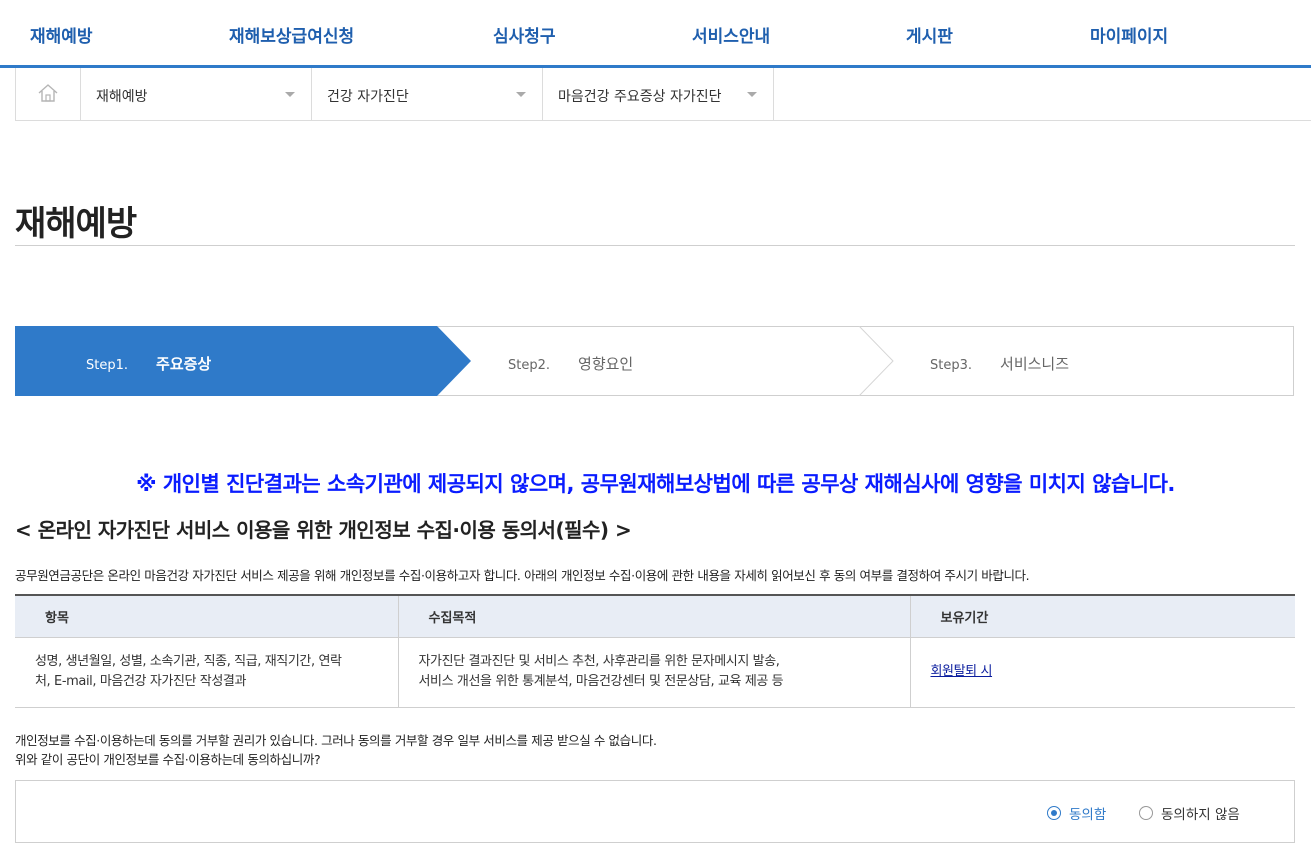 The image size is (1311, 859). Describe the element at coordinates (599, 661) in the screenshot. I see `purpose-line: 자가진단 결과진단 및 서비스 추천, 사후관리를 위한 문자메시지 발송,` at that location.